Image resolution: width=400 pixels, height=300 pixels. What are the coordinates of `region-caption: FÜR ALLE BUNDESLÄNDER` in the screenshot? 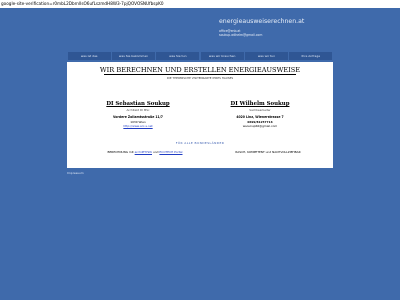 It's located at (200, 143).